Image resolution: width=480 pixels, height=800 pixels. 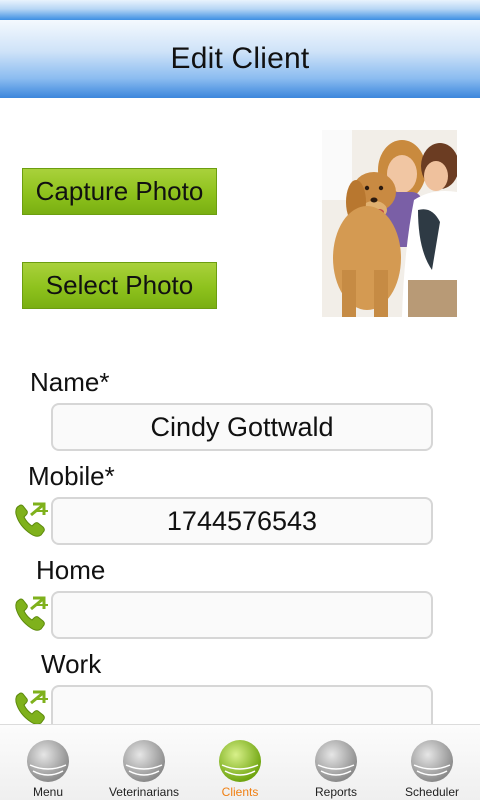 I want to click on mobile-label: Mobile*, so click(x=71, y=476).